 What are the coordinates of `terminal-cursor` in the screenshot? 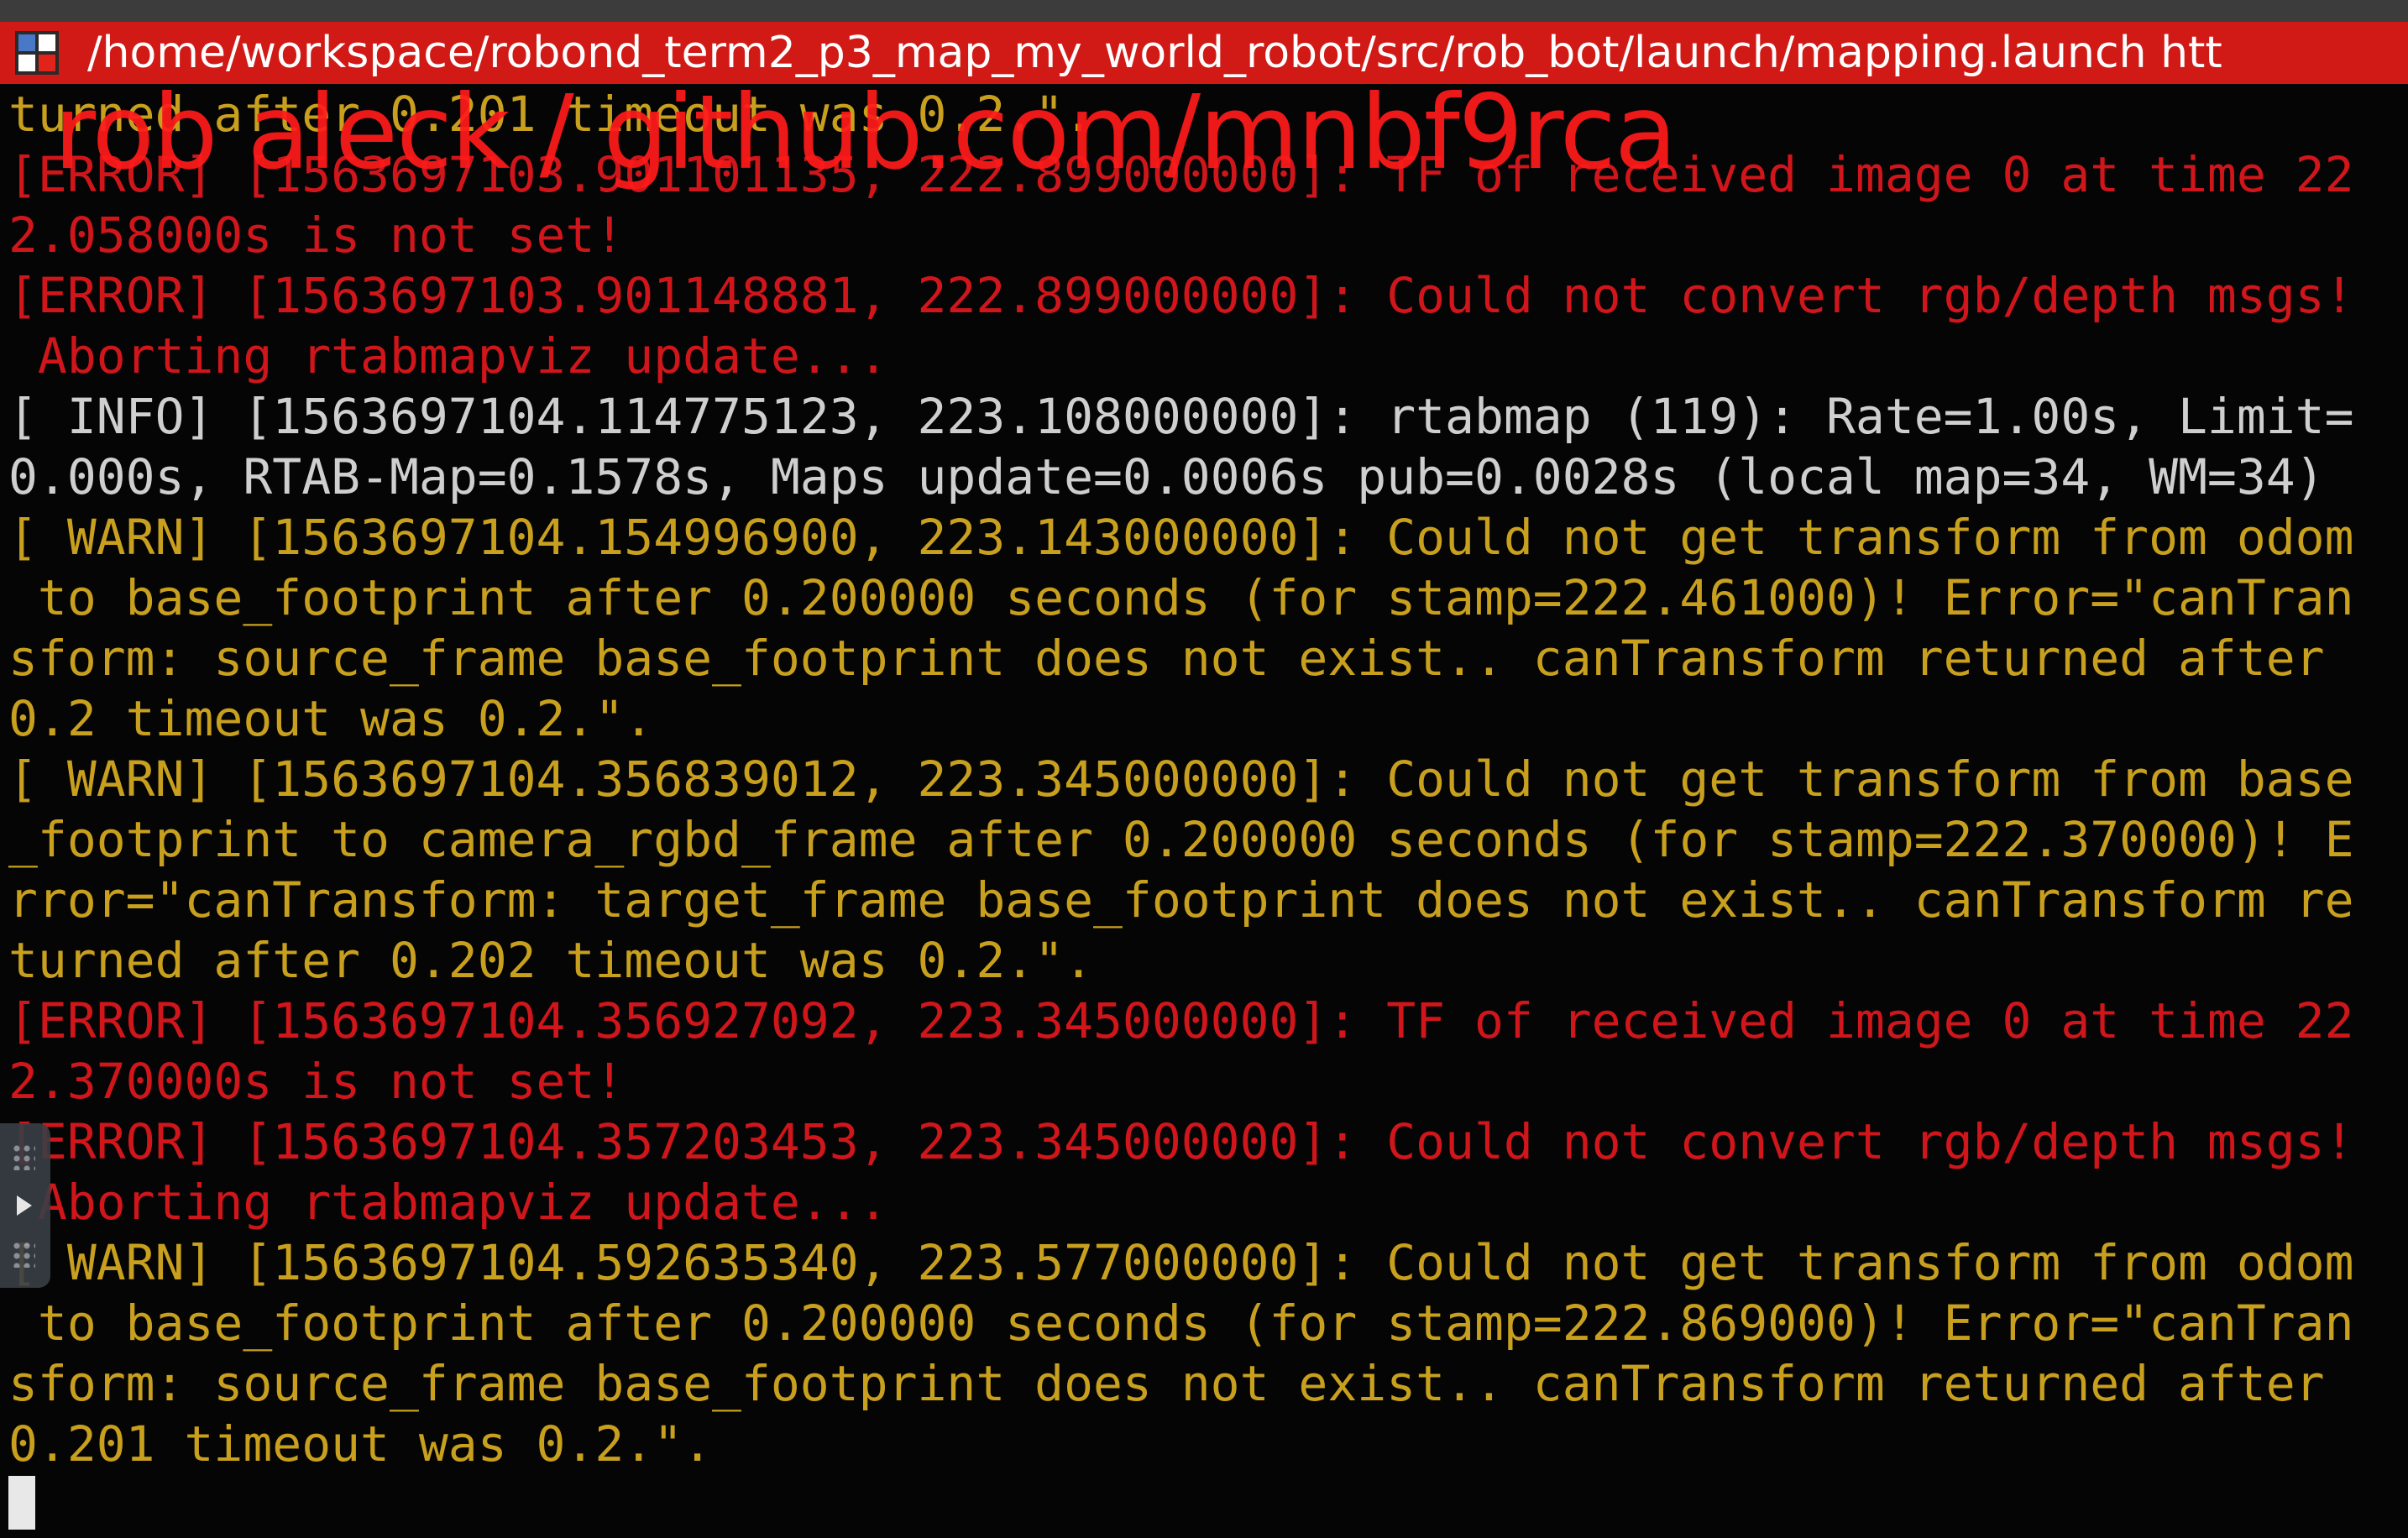 It's located at (21, 1503).